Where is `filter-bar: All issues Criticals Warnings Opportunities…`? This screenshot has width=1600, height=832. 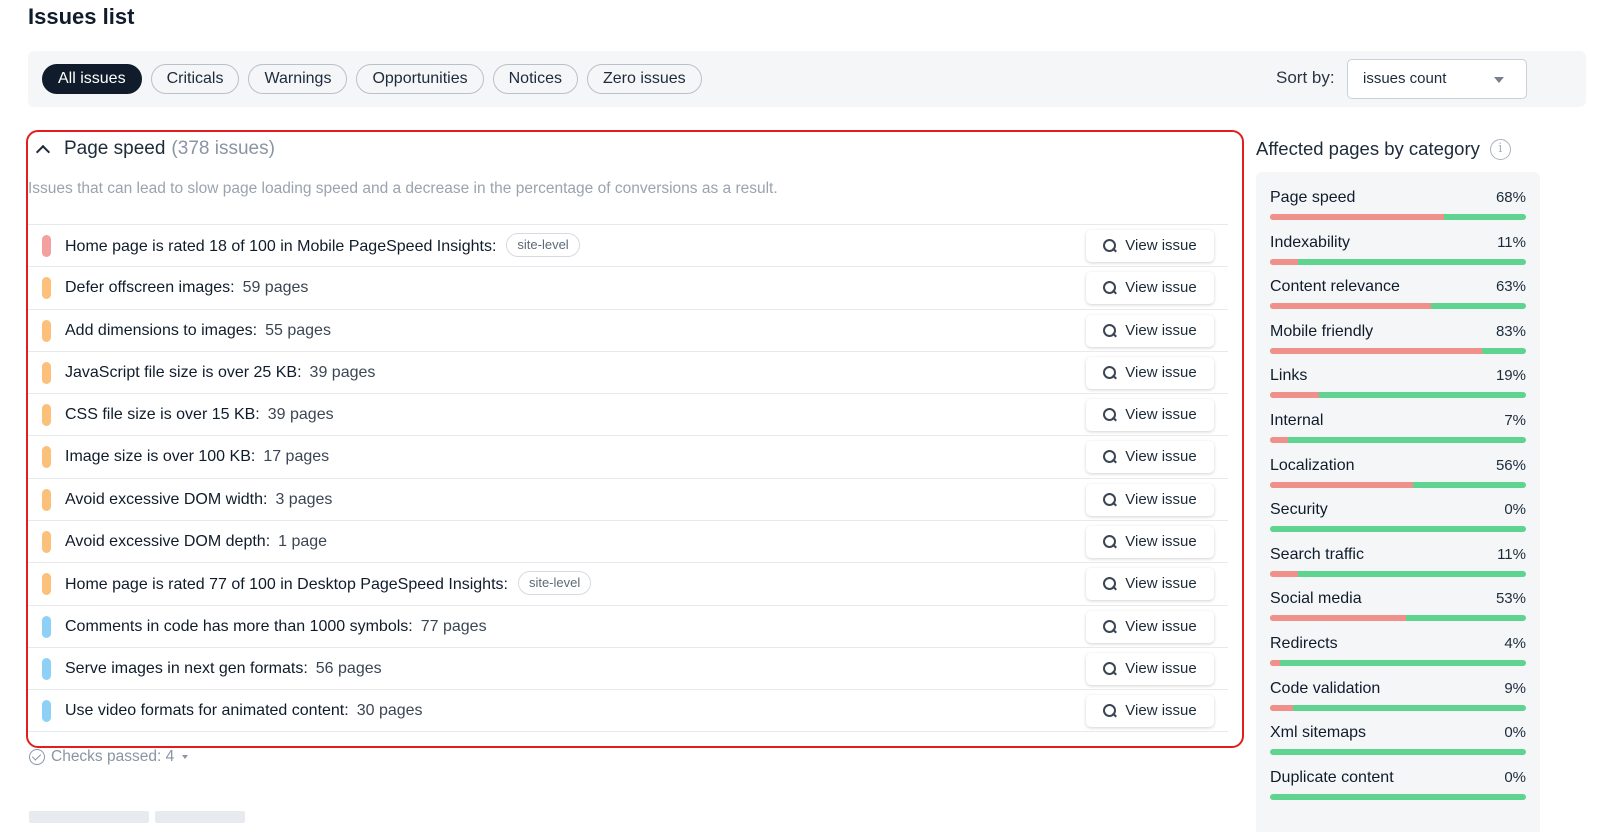
filter-bar: All issues Criticals Warnings Opportunities… is located at coordinates (807, 79).